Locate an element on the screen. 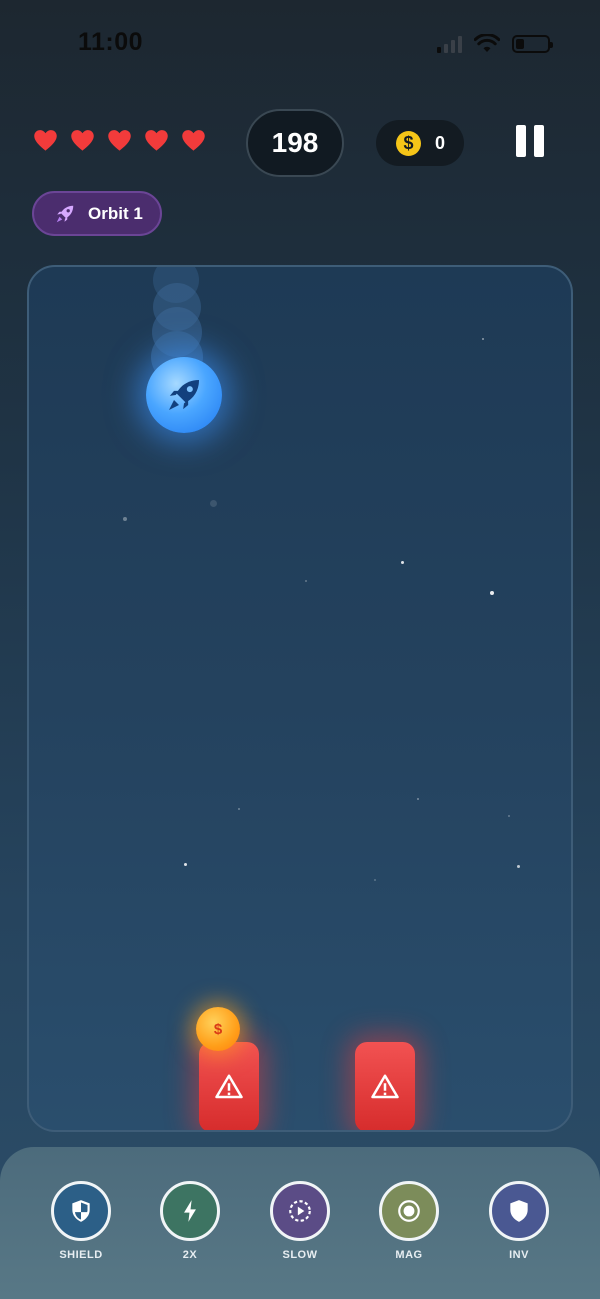 Image resolution: width=600 pixels, height=1299 pixels. powerup-2x-button is located at coordinates (190, 1211).